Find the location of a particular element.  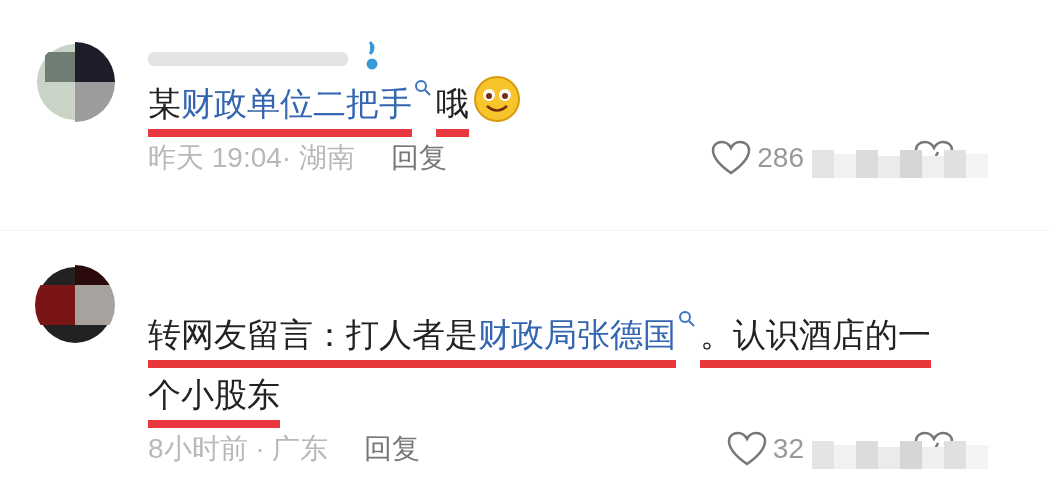

search-link: 财政局张德国 is located at coordinates (577, 334).